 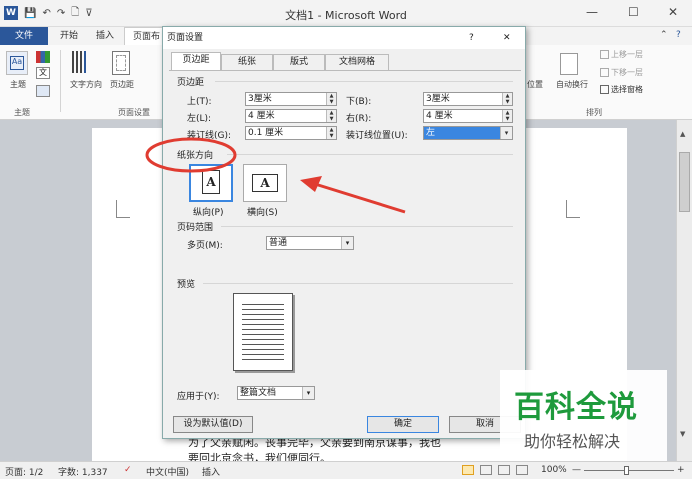 I want to click on watermark-logo: 百科全说 助你轻松解决, so click(x=583, y=415).